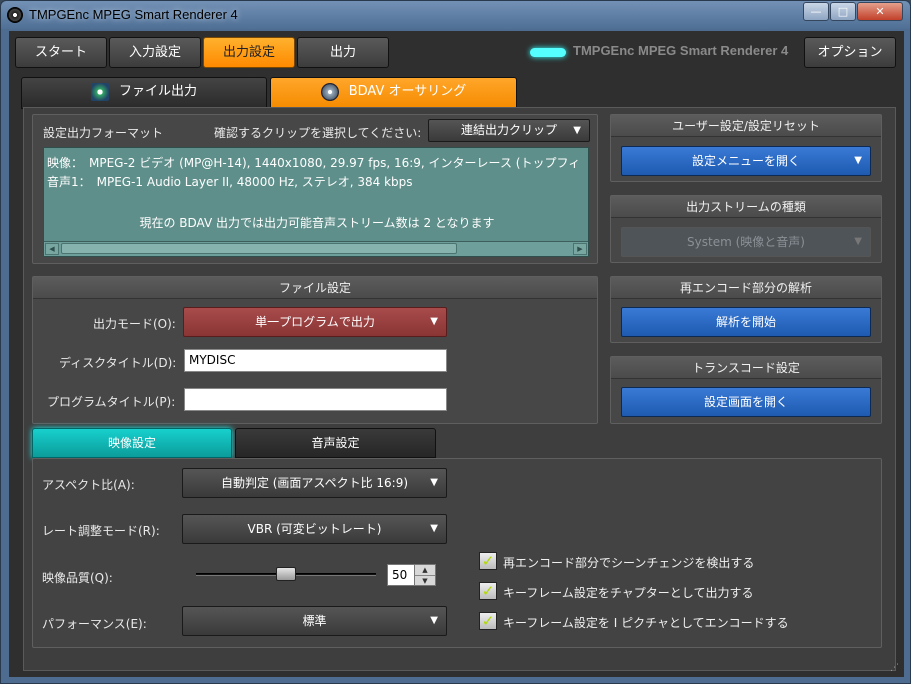  I want to click on output-mode-value: 単一プログラムで出力, so click(315, 322).